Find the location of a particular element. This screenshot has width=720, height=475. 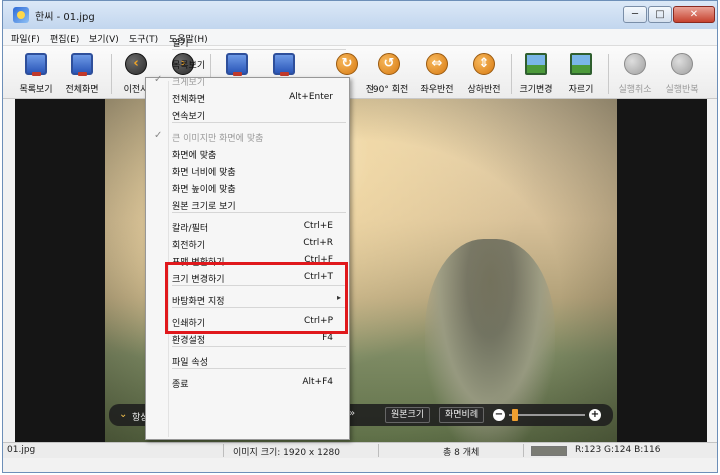

context-menu-item: 연속보기 is located at coordinates (247, 114).